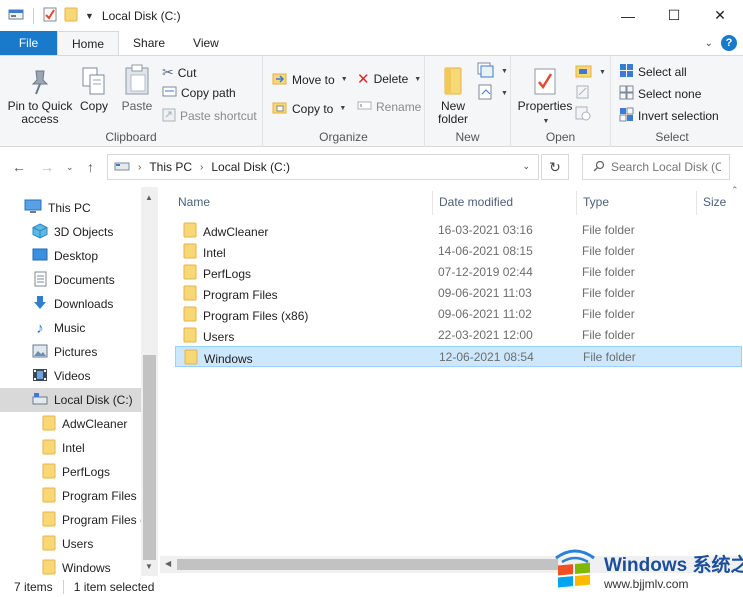 This screenshot has width=743, height=597. Describe the element at coordinates (555, 167) in the screenshot. I see `refresh-button: ↻` at that location.